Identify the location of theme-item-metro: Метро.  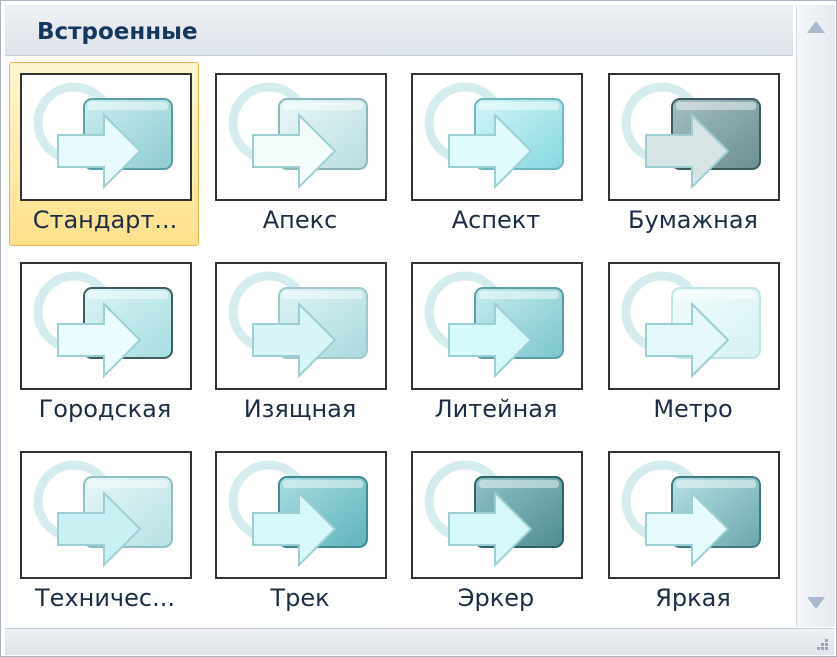
(692, 343).